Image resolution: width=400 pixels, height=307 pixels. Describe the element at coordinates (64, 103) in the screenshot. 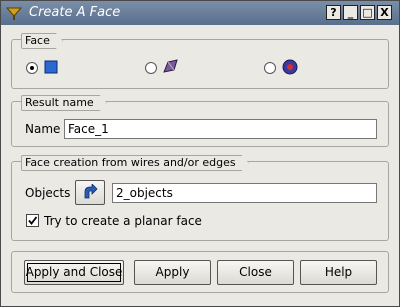

I see `result-name-group-title: Result name` at that location.